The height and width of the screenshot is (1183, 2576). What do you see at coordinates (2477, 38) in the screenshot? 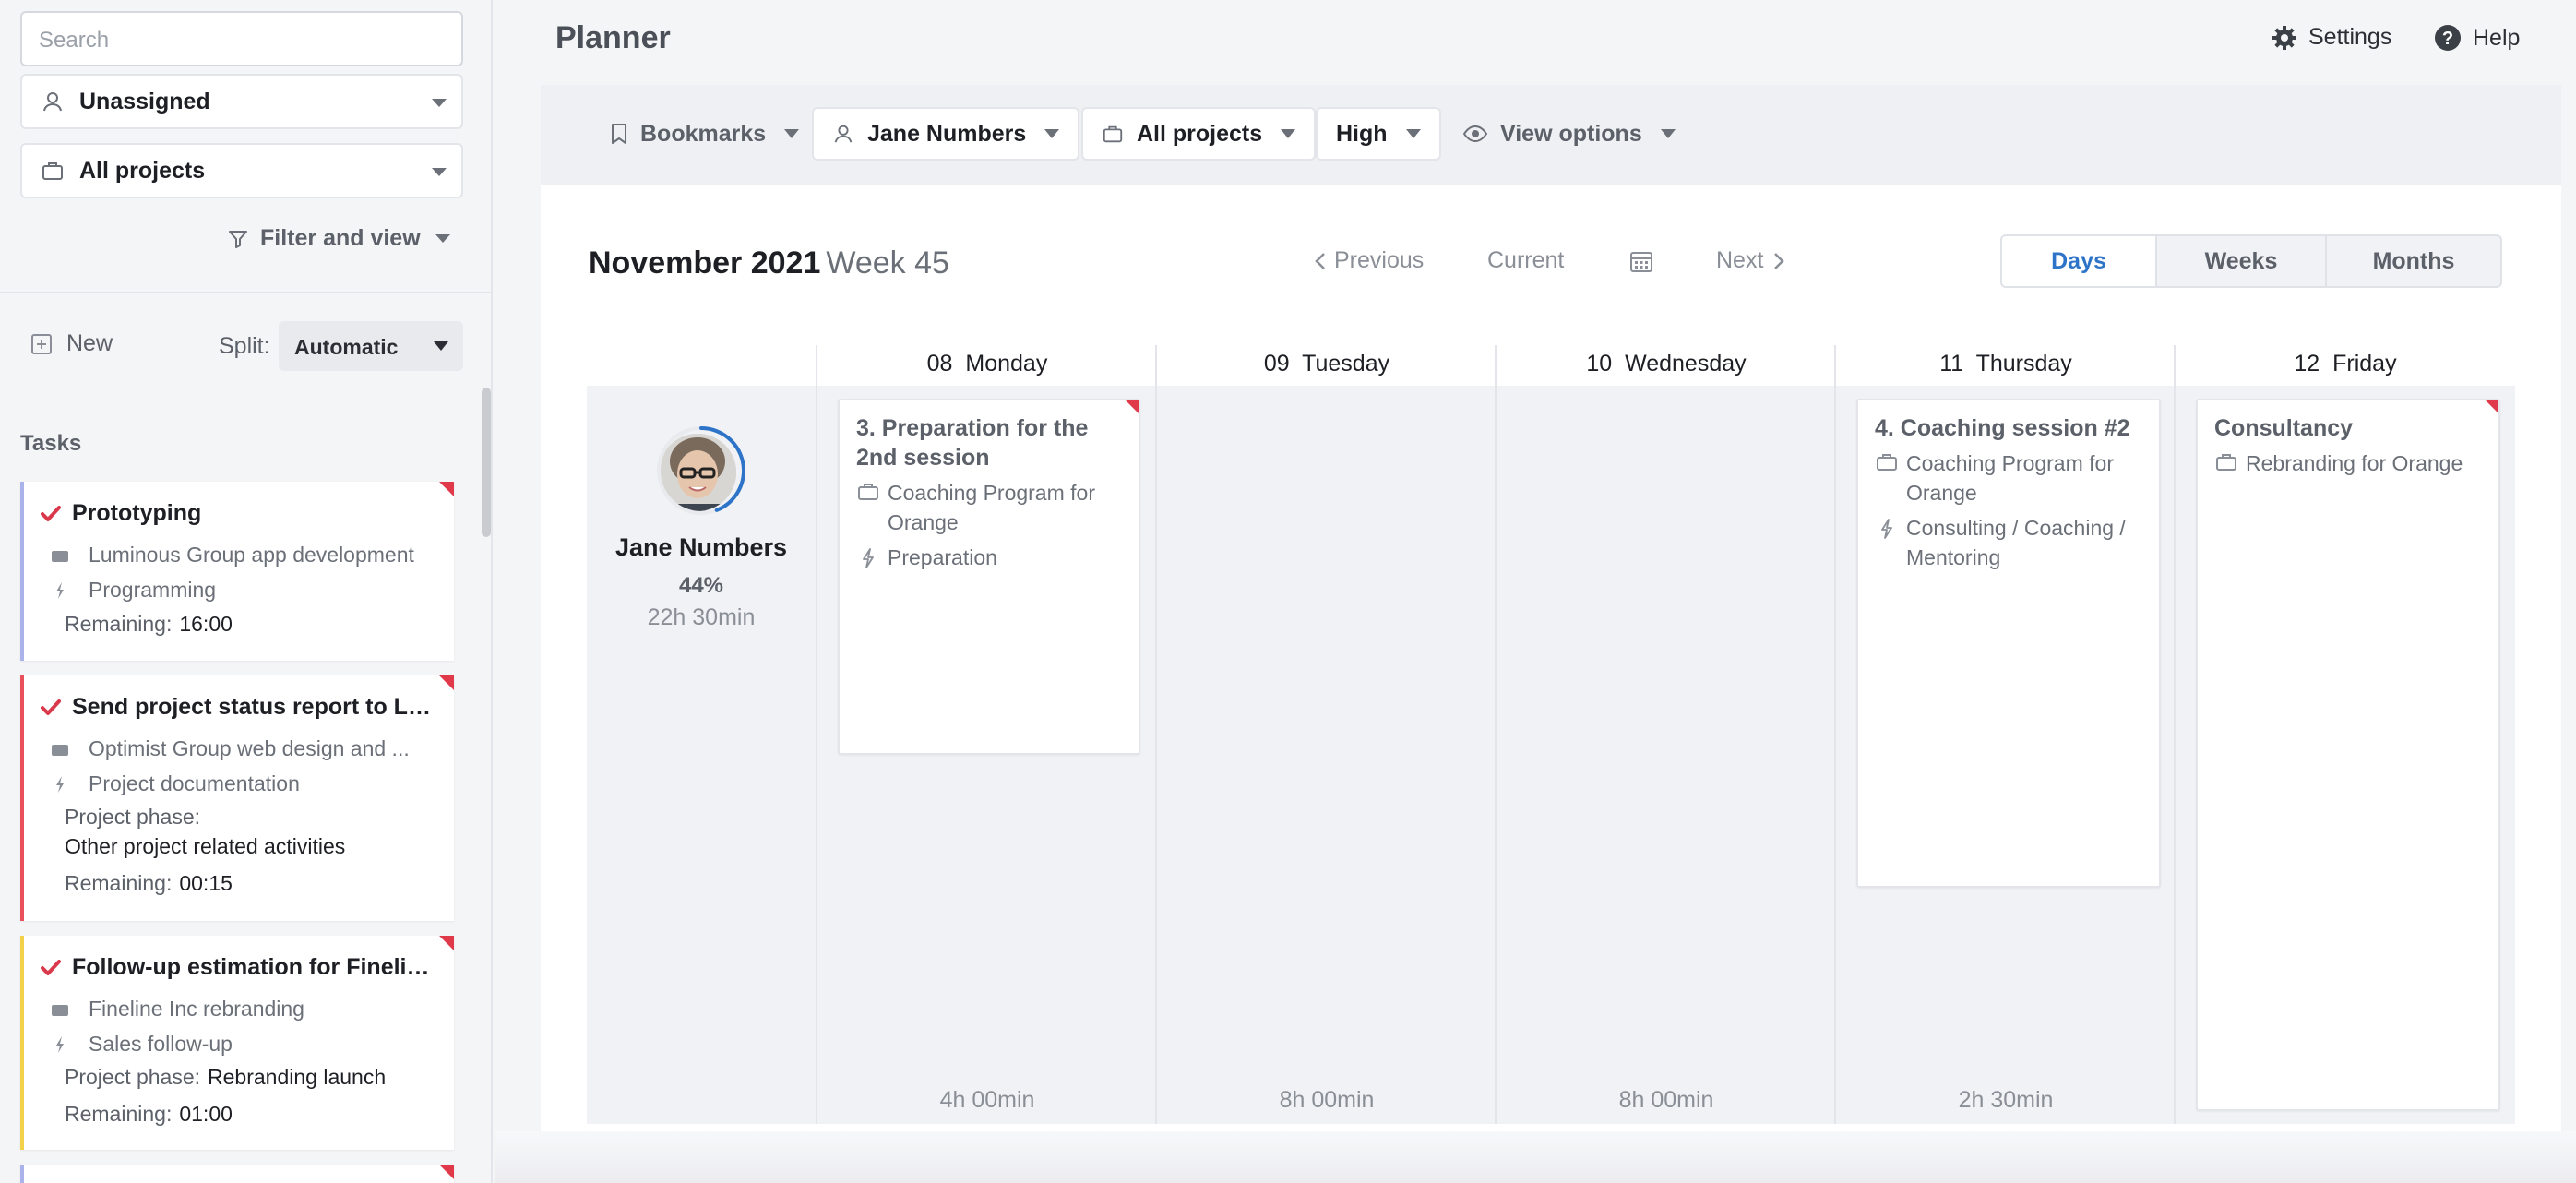
I see `help-link: ? Help` at bounding box center [2477, 38].